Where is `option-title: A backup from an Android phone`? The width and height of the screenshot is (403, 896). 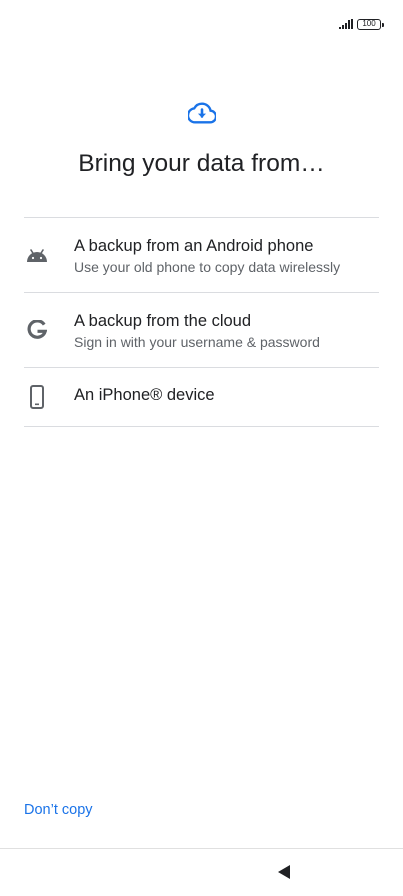 option-title: A backup from an Android phone is located at coordinates (194, 246).